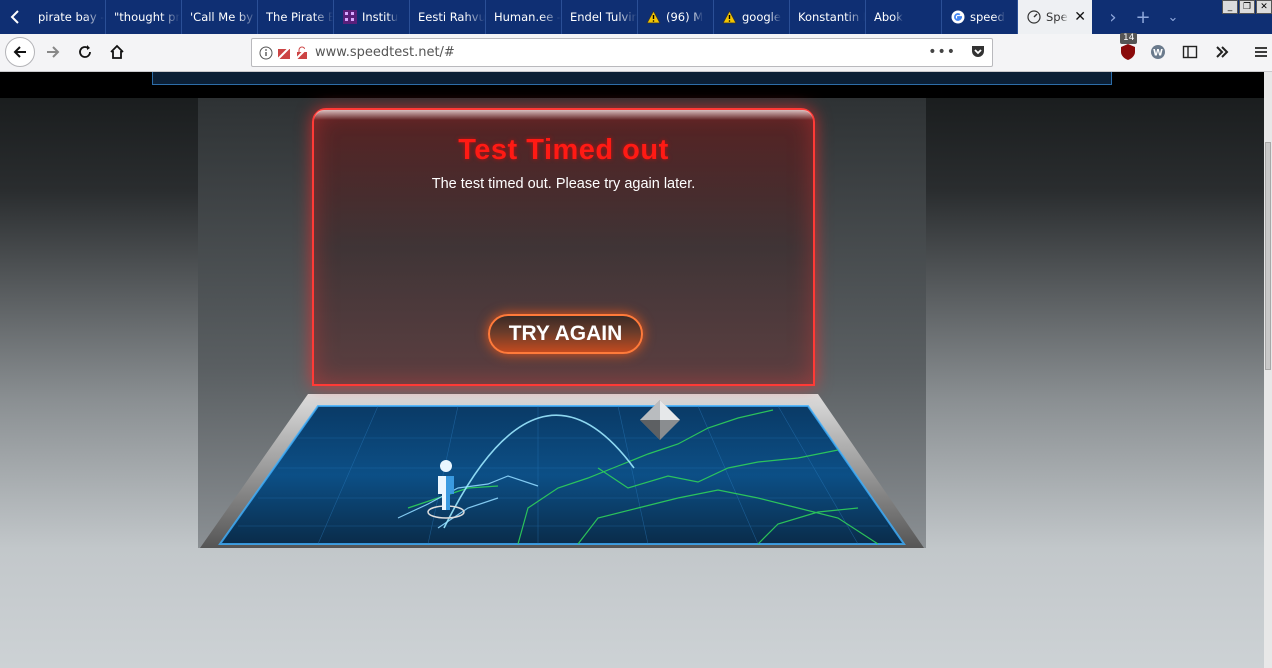 The width and height of the screenshot is (1272, 668). What do you see at coordinates (603, 17) in the screenshot?
I see `tab-label: Endel Tulvin` at bounding box center [603, 17].